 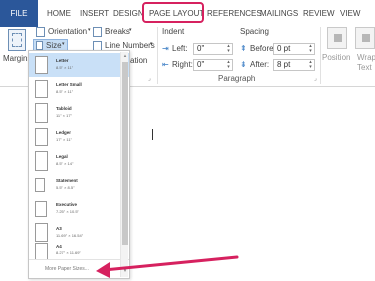 I want to click on tab-references: REFERENCES, so click(x=234, y=13).